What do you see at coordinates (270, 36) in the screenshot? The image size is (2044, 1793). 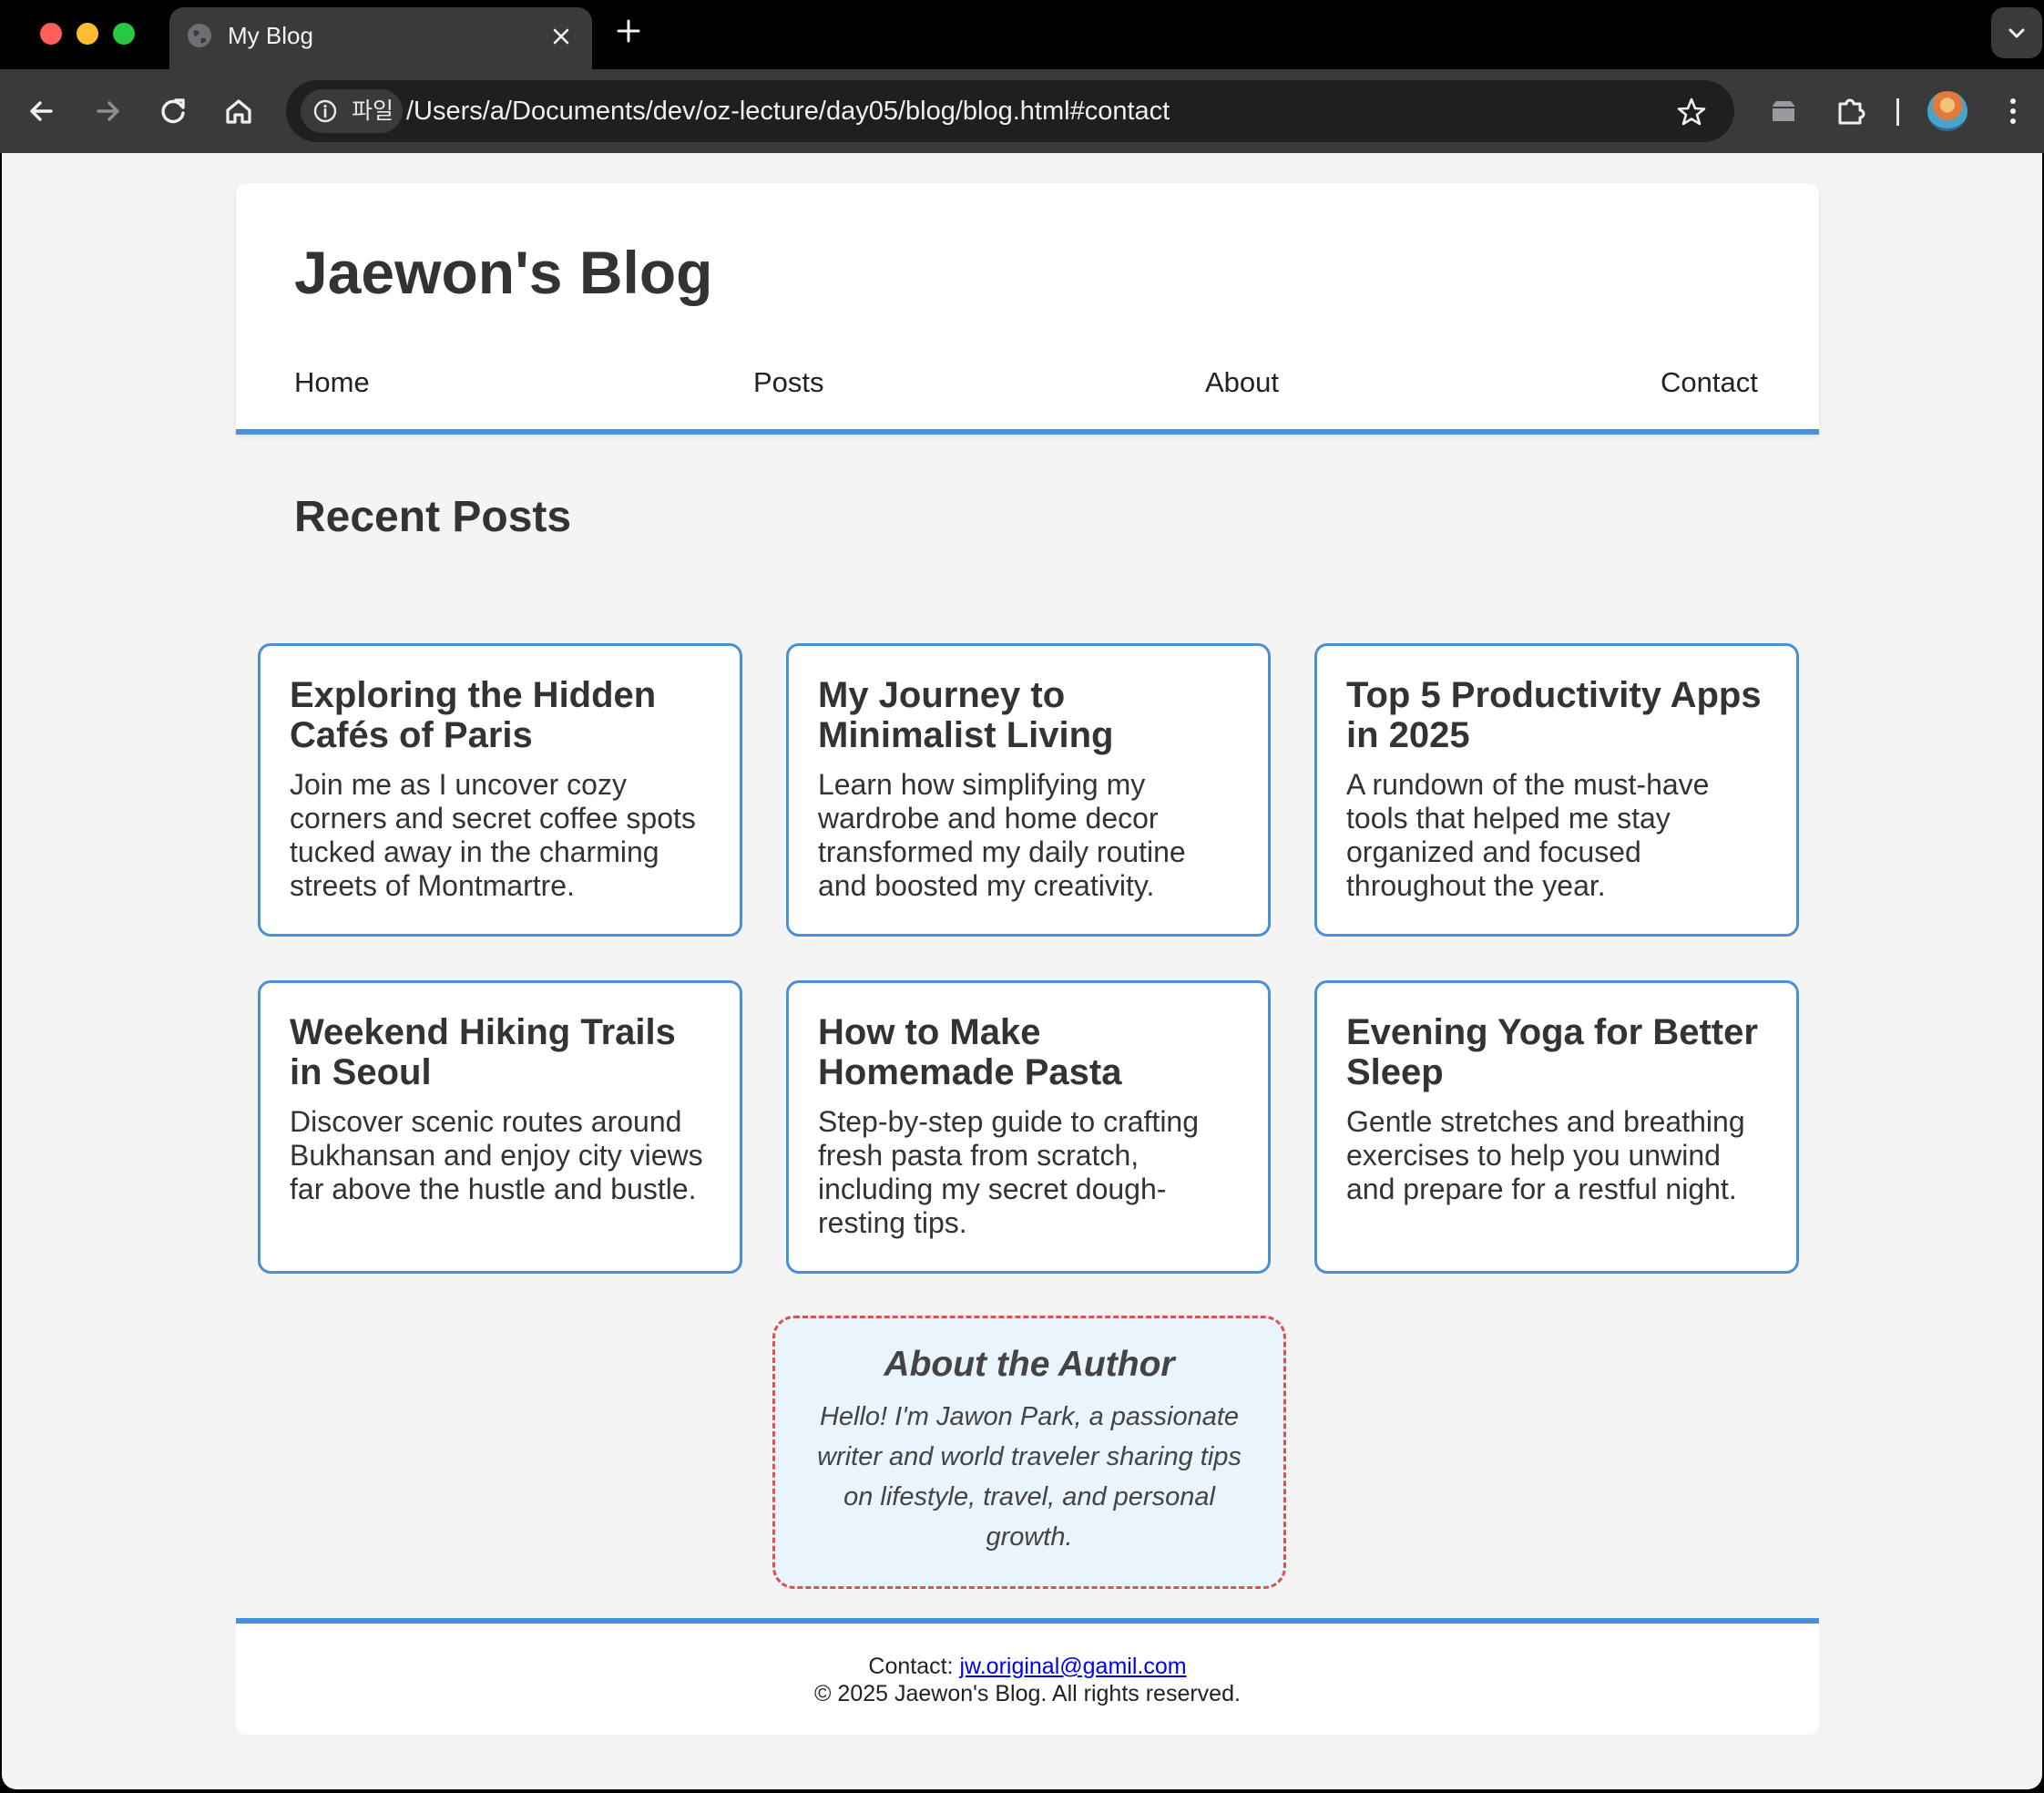 I see `tab-title: My Blog` at bounding box center [270, 36].